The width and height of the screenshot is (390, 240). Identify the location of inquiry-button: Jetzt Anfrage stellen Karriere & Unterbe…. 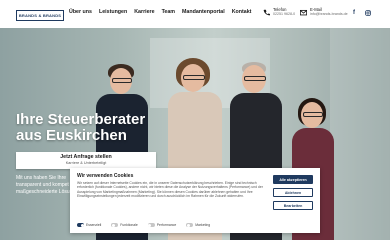
(86, 160).